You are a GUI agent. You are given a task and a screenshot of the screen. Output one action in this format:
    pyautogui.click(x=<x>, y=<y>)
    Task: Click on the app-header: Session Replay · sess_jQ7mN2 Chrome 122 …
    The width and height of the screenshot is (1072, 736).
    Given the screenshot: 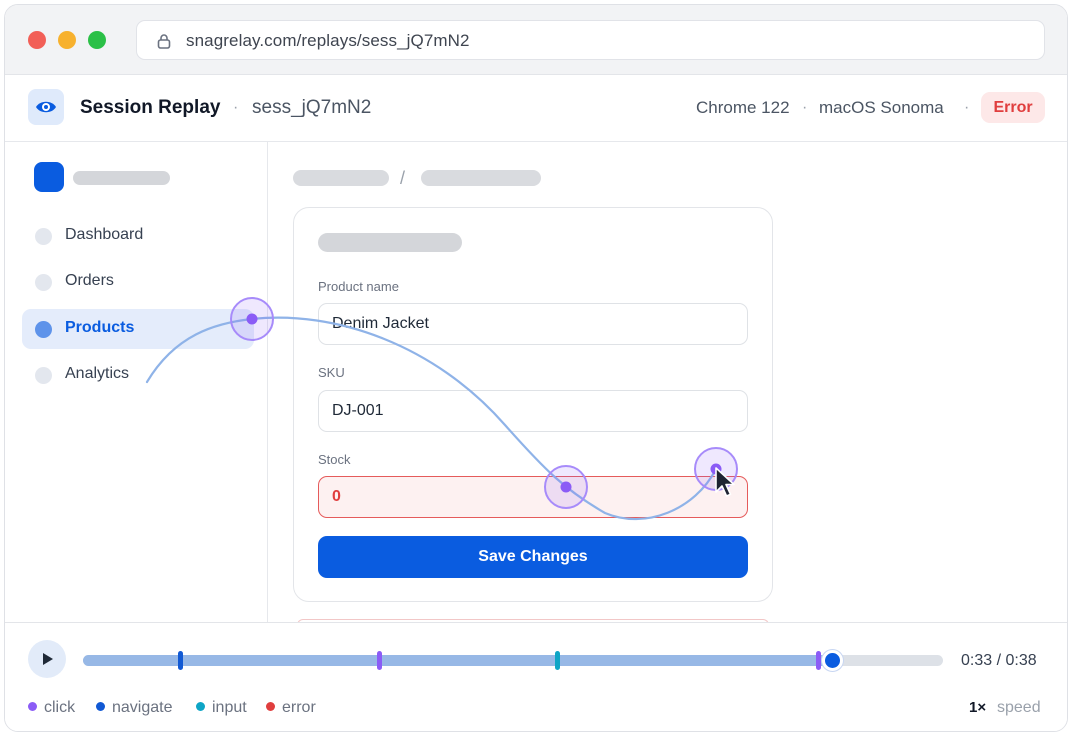 What is the action you would take?
    pyautogui.click(x=536, y=108)
    